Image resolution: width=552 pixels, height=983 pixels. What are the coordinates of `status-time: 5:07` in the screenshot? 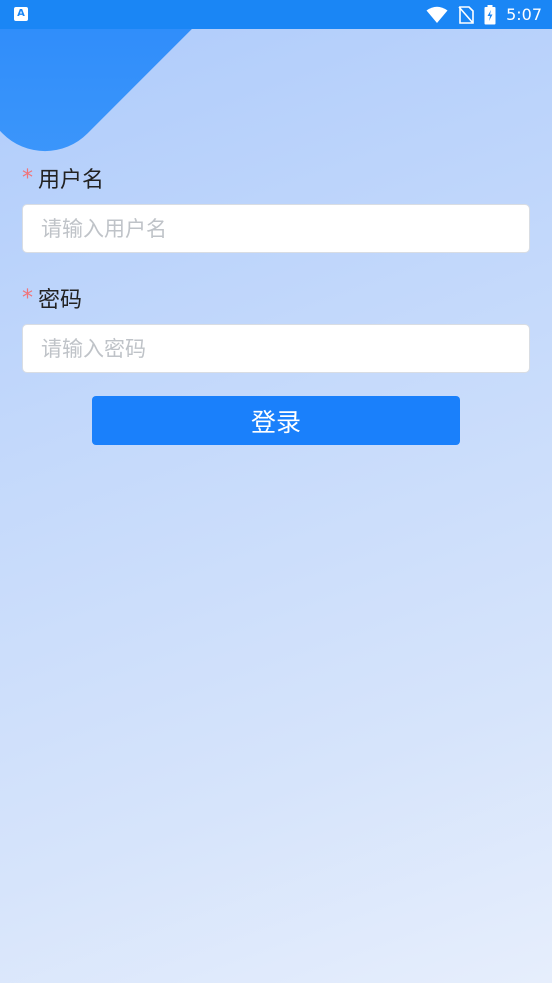 It's located at (524, 14).